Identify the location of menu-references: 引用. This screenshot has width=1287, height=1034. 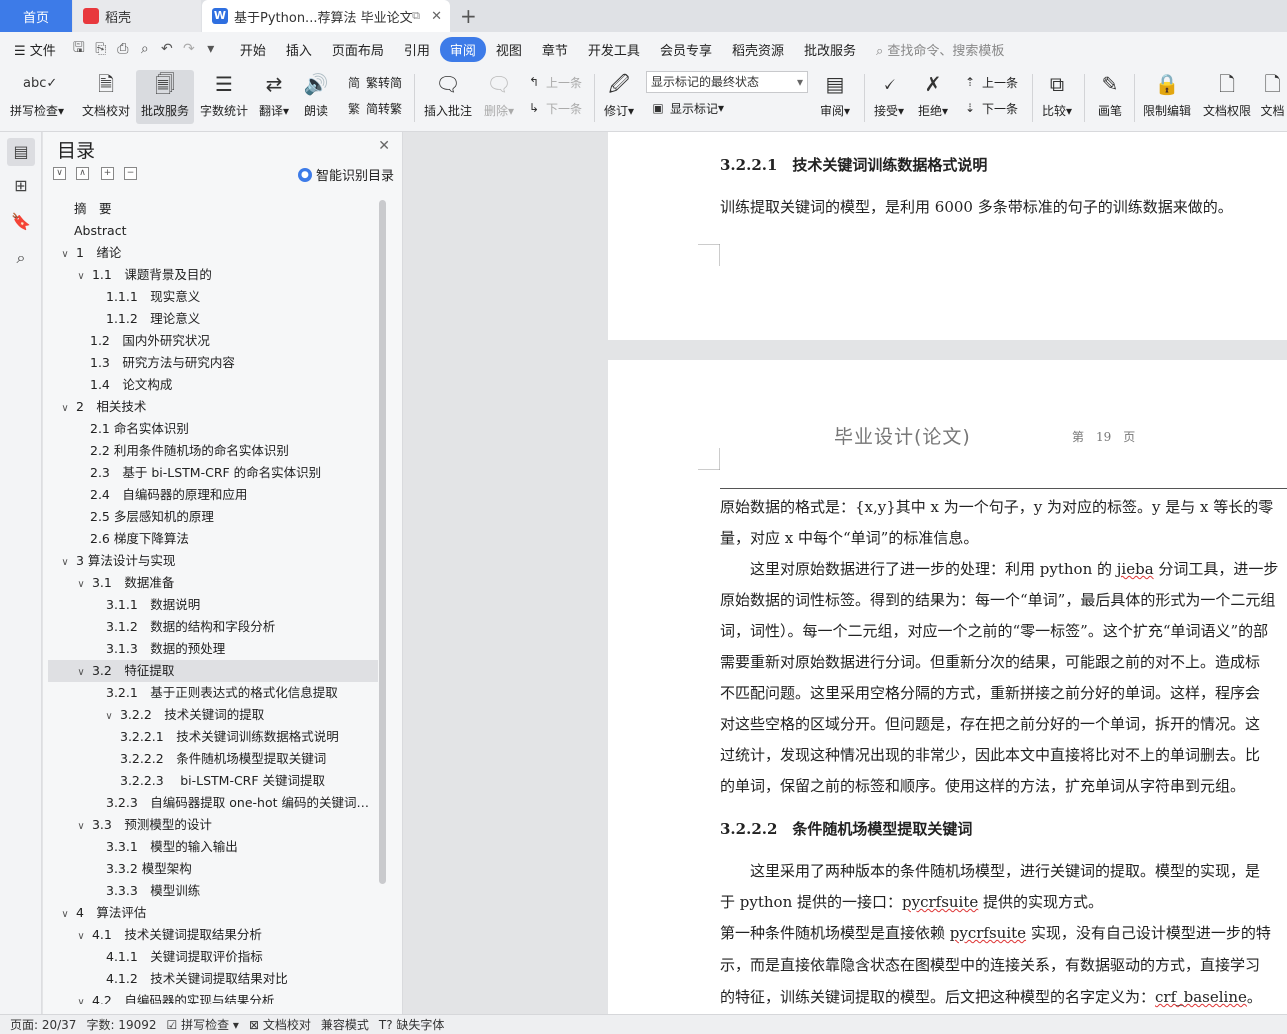
(417, 49).